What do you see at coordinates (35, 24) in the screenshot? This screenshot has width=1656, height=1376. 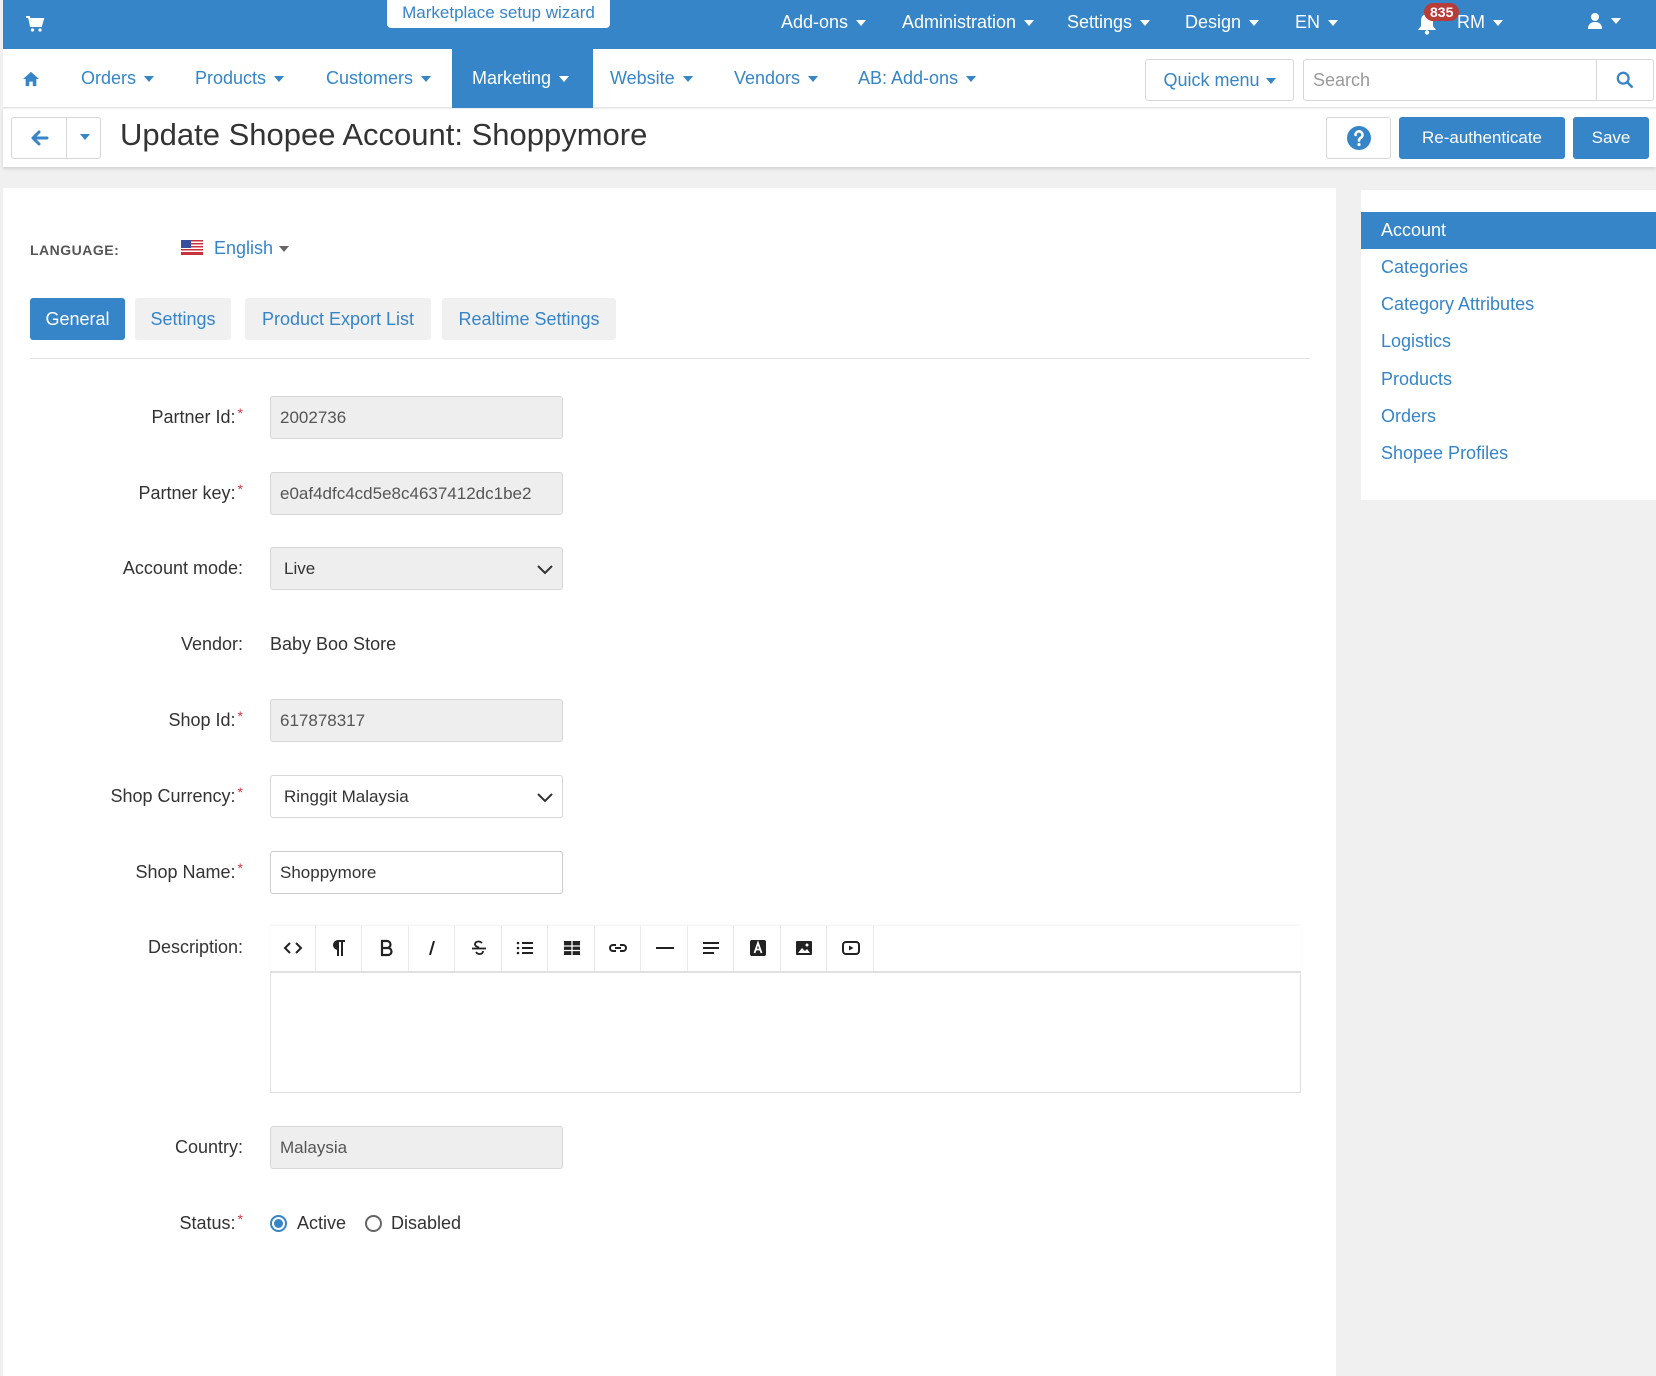 I see `cart-icon` at bounding box center [35, 24].